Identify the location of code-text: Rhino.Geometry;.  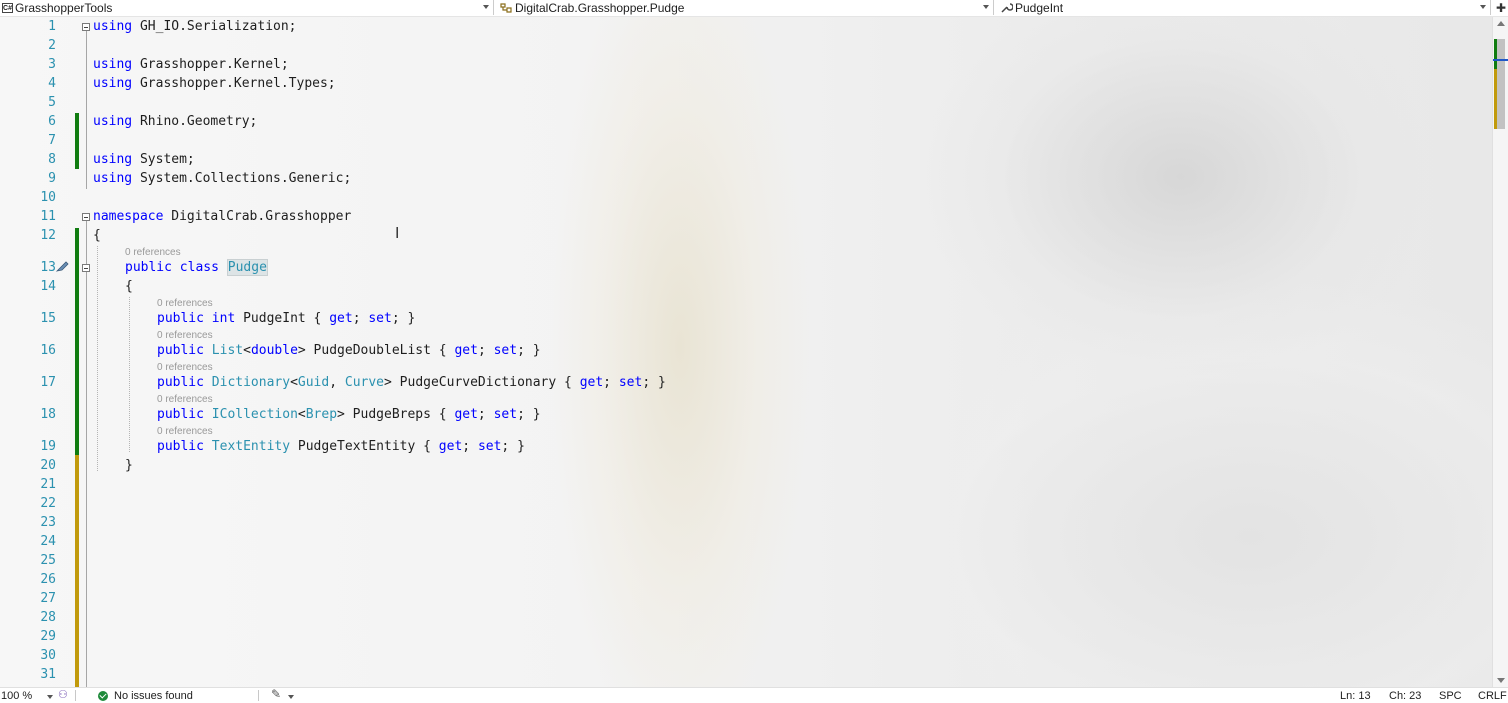
(195, 121).